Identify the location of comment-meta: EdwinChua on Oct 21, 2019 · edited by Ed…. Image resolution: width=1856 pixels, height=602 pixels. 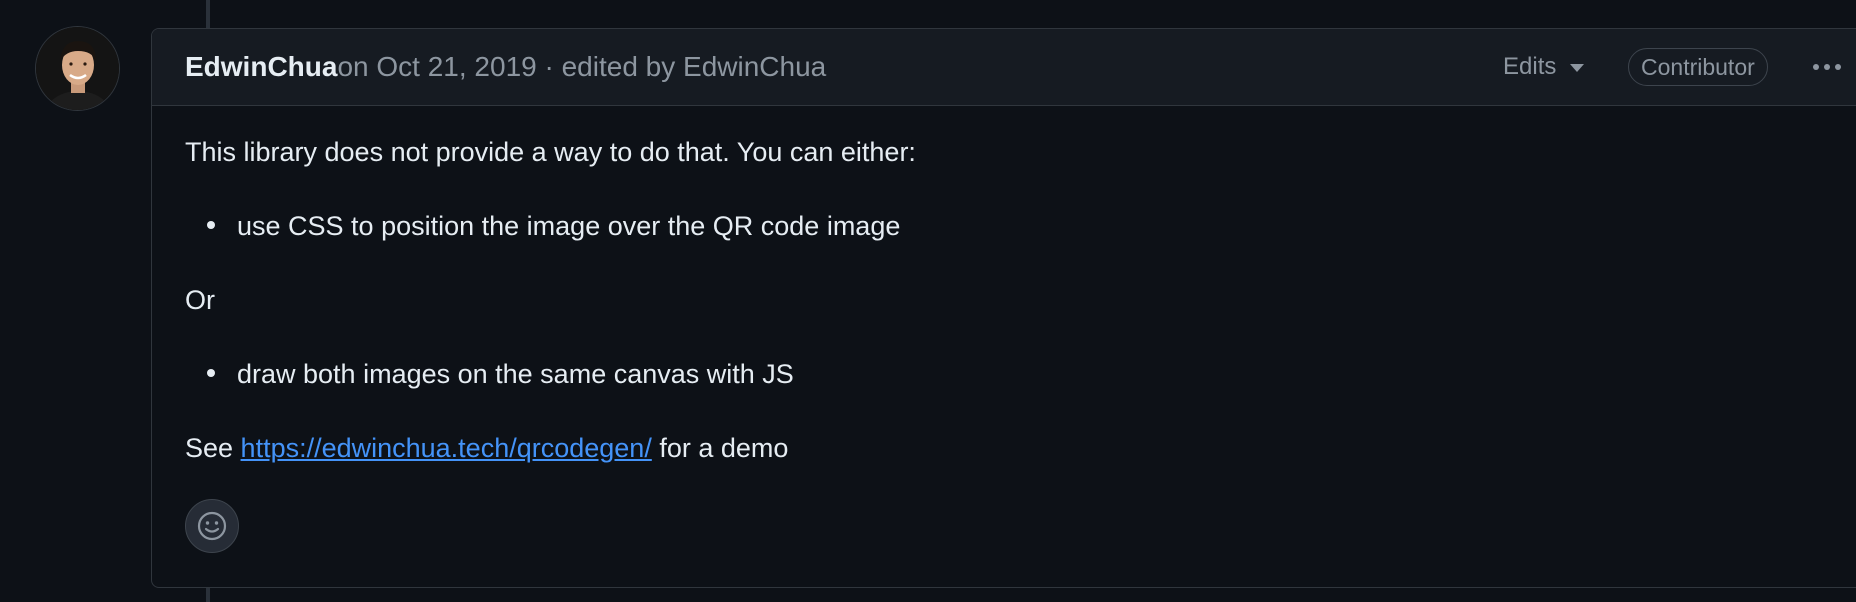
(505, 67).